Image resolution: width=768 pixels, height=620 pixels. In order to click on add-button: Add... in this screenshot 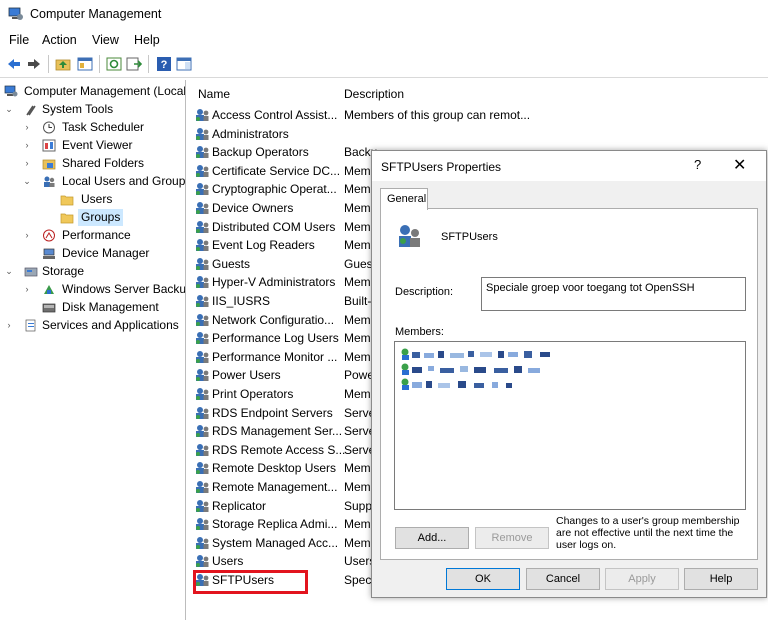, I will do `click(432, 538)`.